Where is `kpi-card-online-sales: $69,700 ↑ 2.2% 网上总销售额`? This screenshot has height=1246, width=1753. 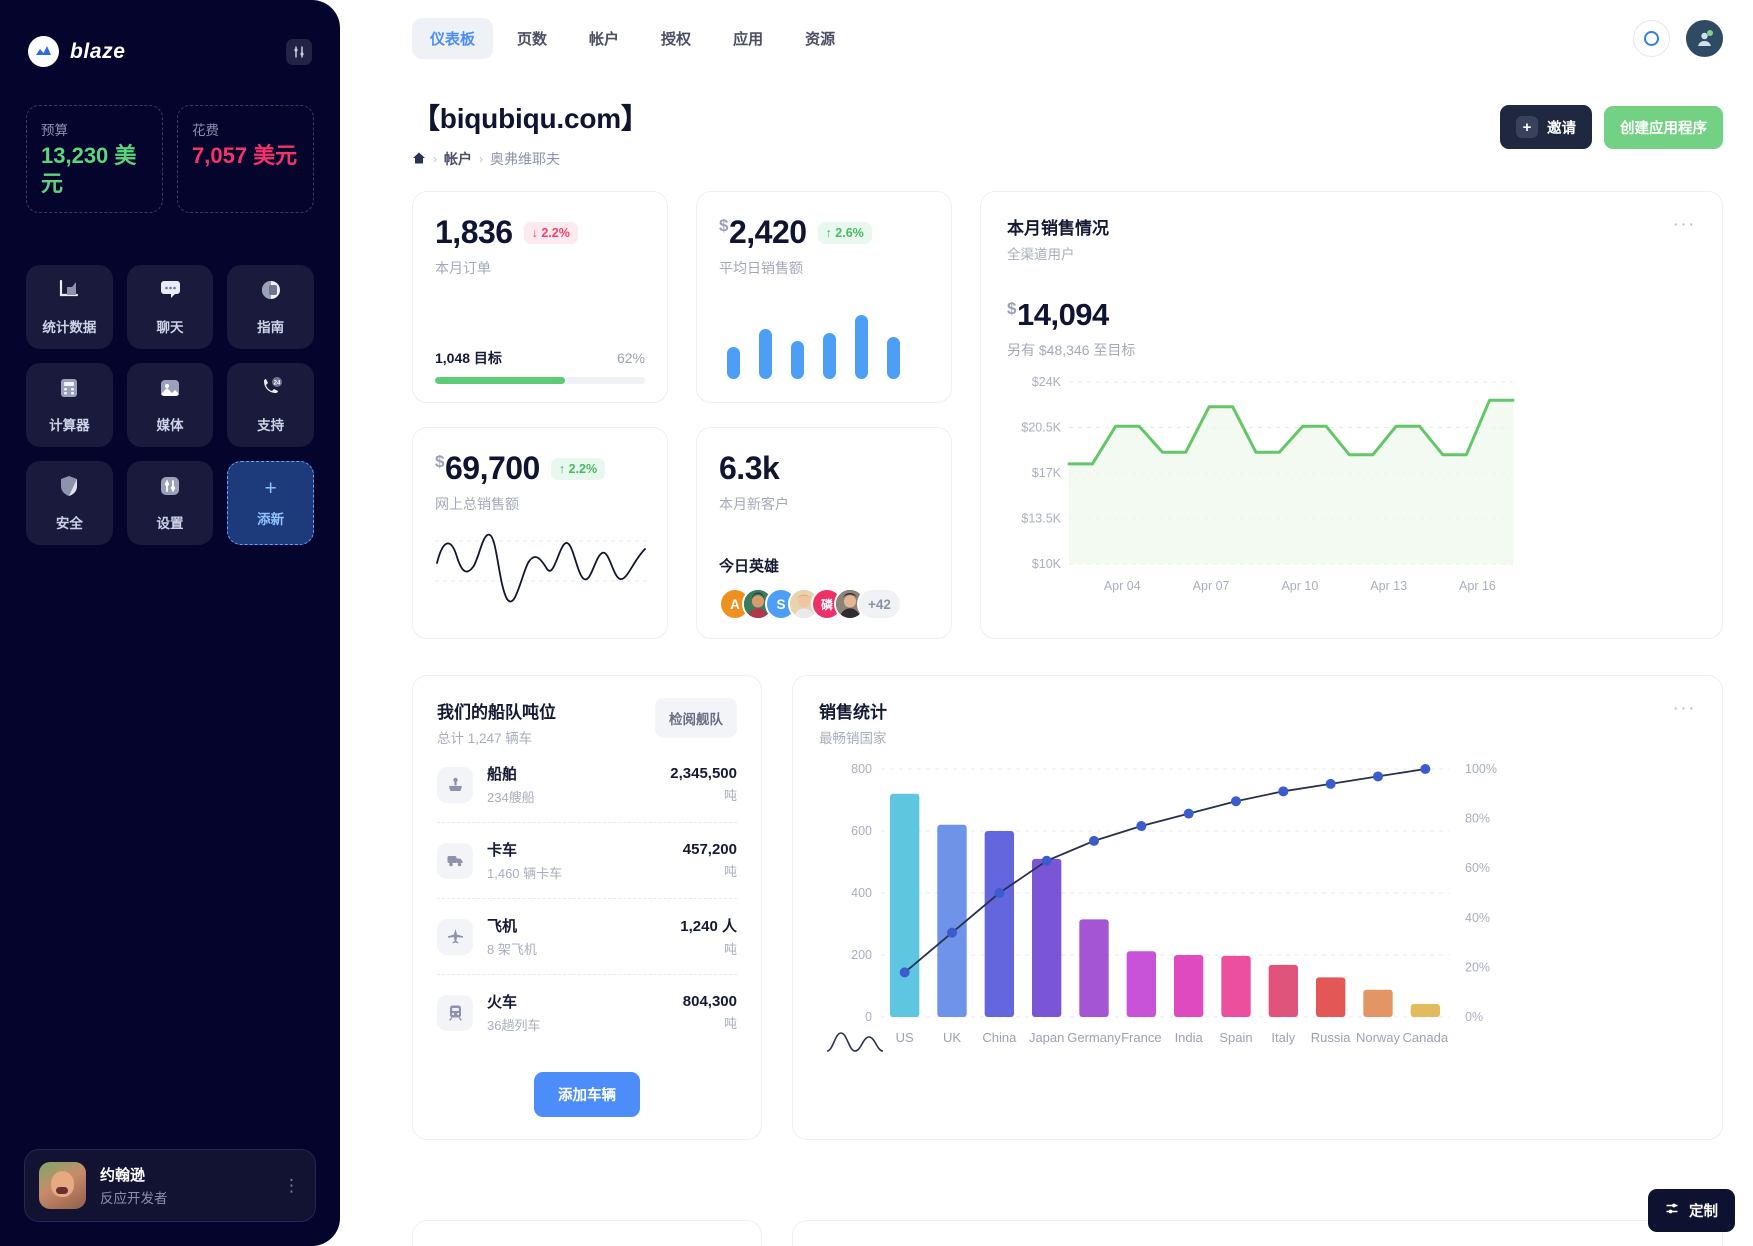 kpi-card-online-sales: $69,700 ↑ 2.2% 网上总销售额 is located at coordinates (540, 533).